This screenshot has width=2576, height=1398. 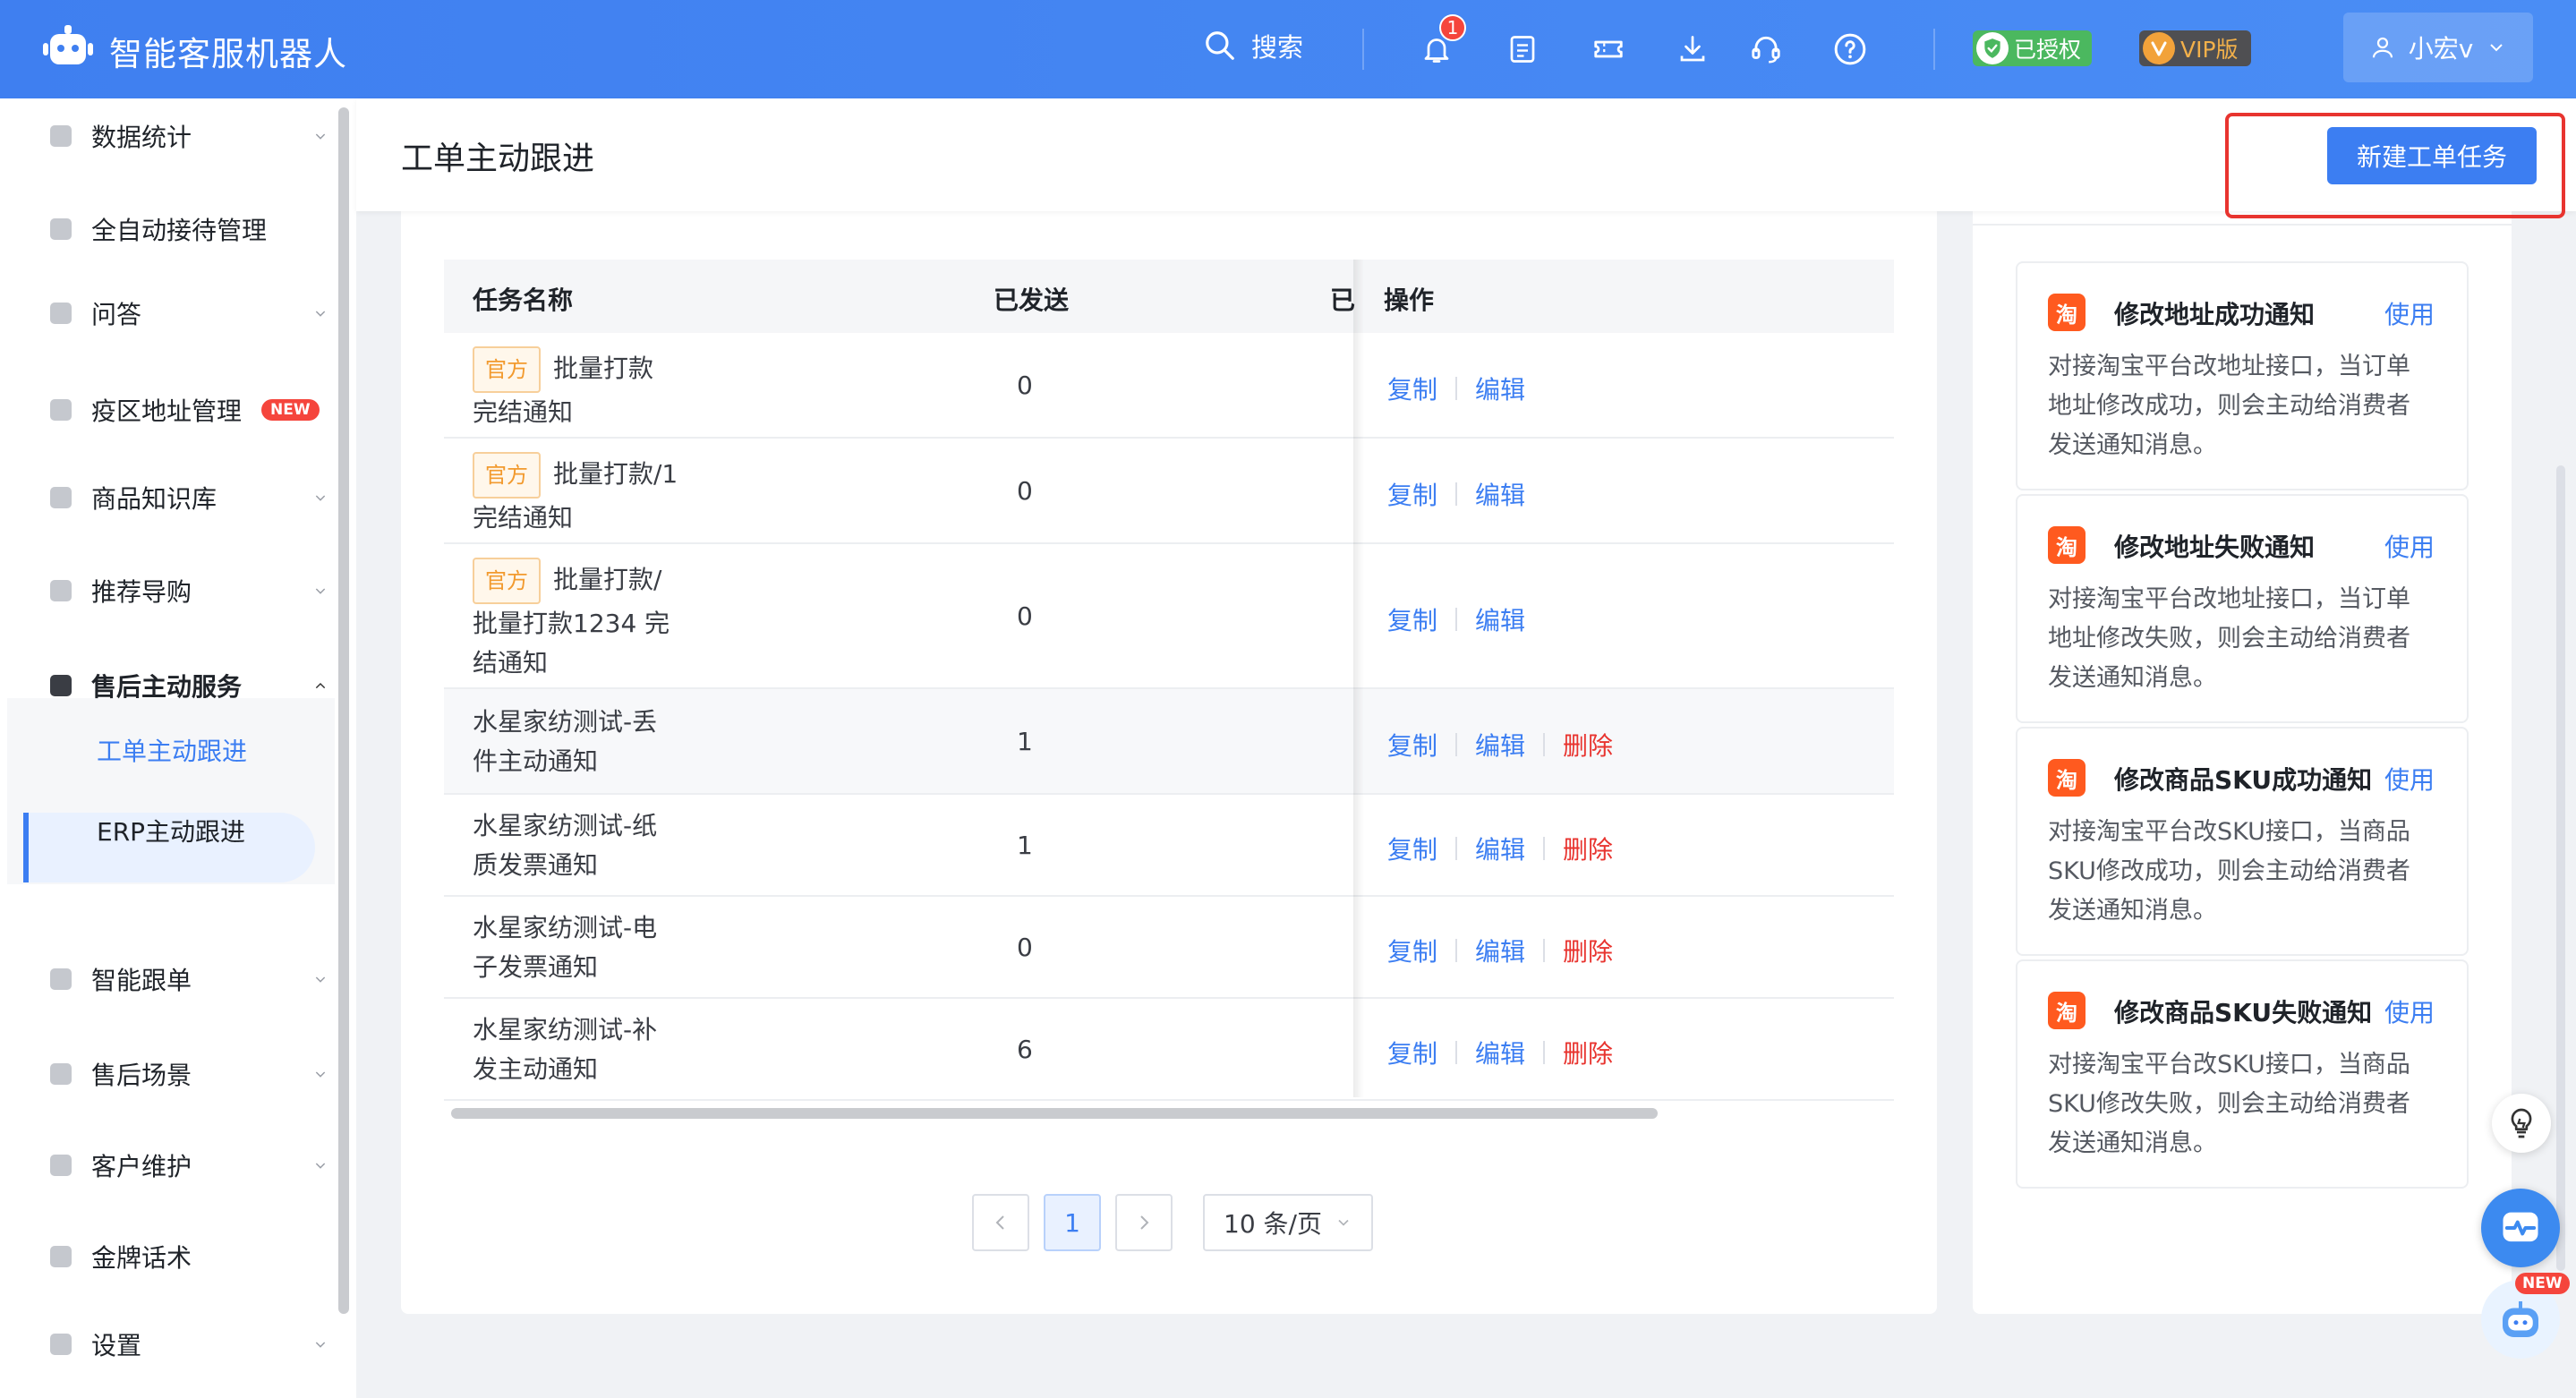 What do you see at coordinates (1032, 301) in the screenshot?
I see `column-header-sent: 已发送` at bounding box center [1032, 301].